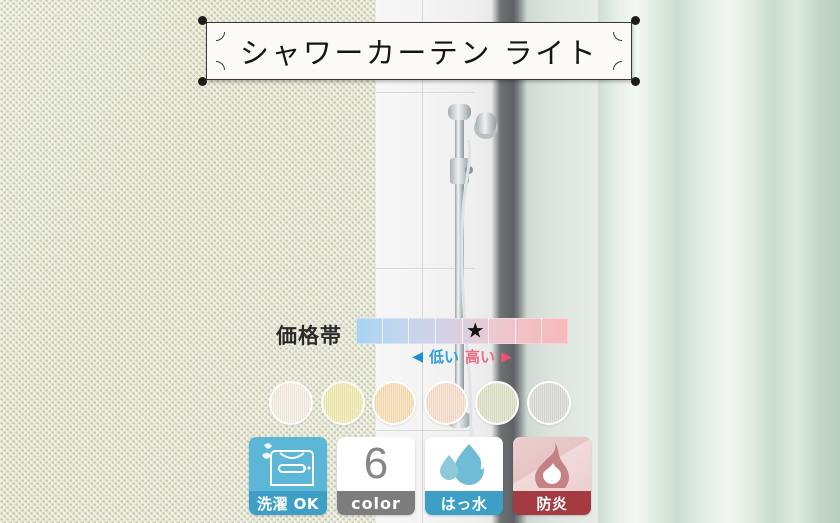 This screenshot has height=523, width=840. I want to click on badge-washable: 洗濯 OK, so click(288, 476).